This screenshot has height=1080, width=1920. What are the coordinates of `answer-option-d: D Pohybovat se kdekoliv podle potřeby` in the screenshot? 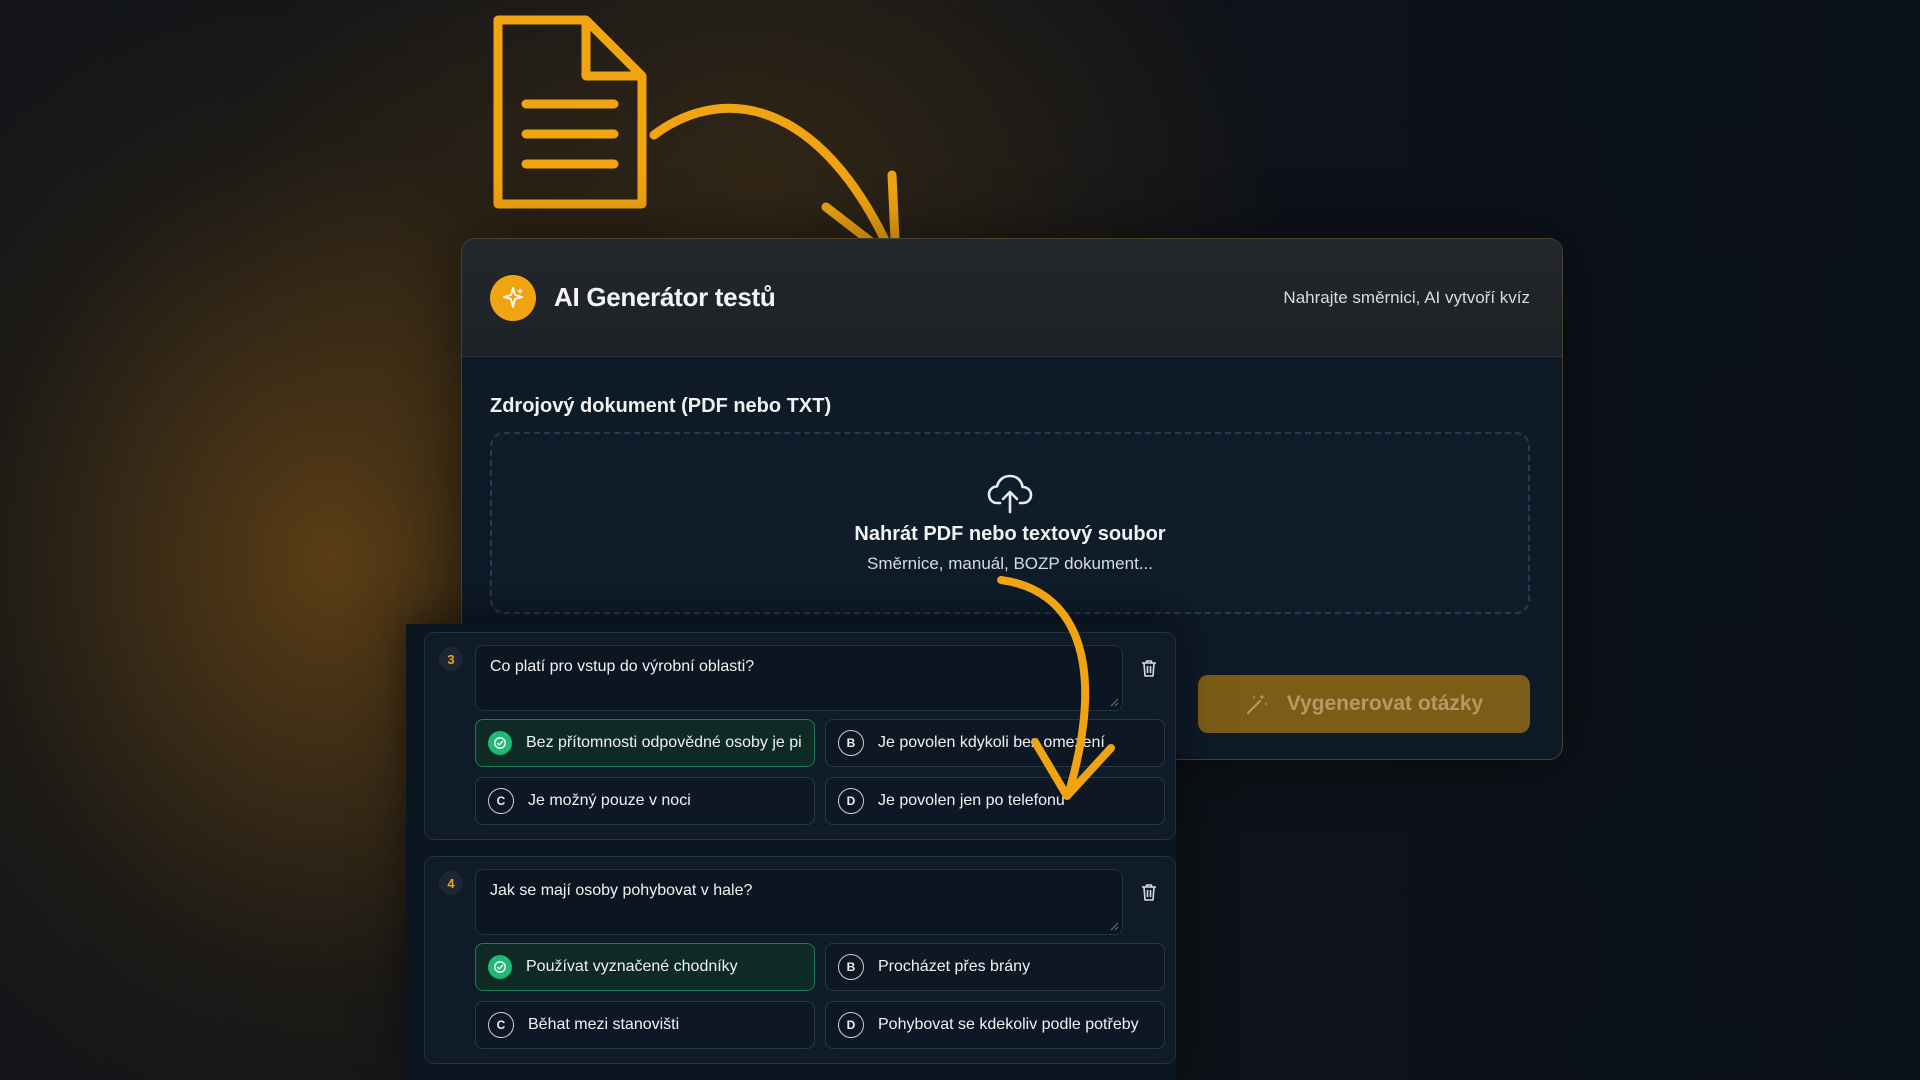 It's located at (995, 1025).